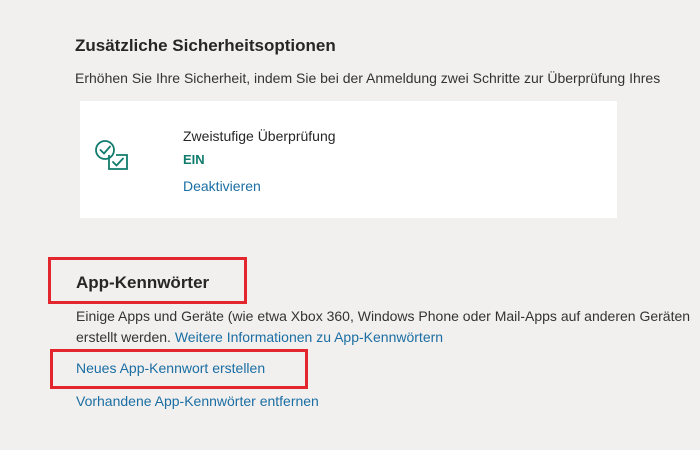  I want to click on remove-app-passwords-link: Vorhandene App-Kennwörter entfernen, so click(197, 401).